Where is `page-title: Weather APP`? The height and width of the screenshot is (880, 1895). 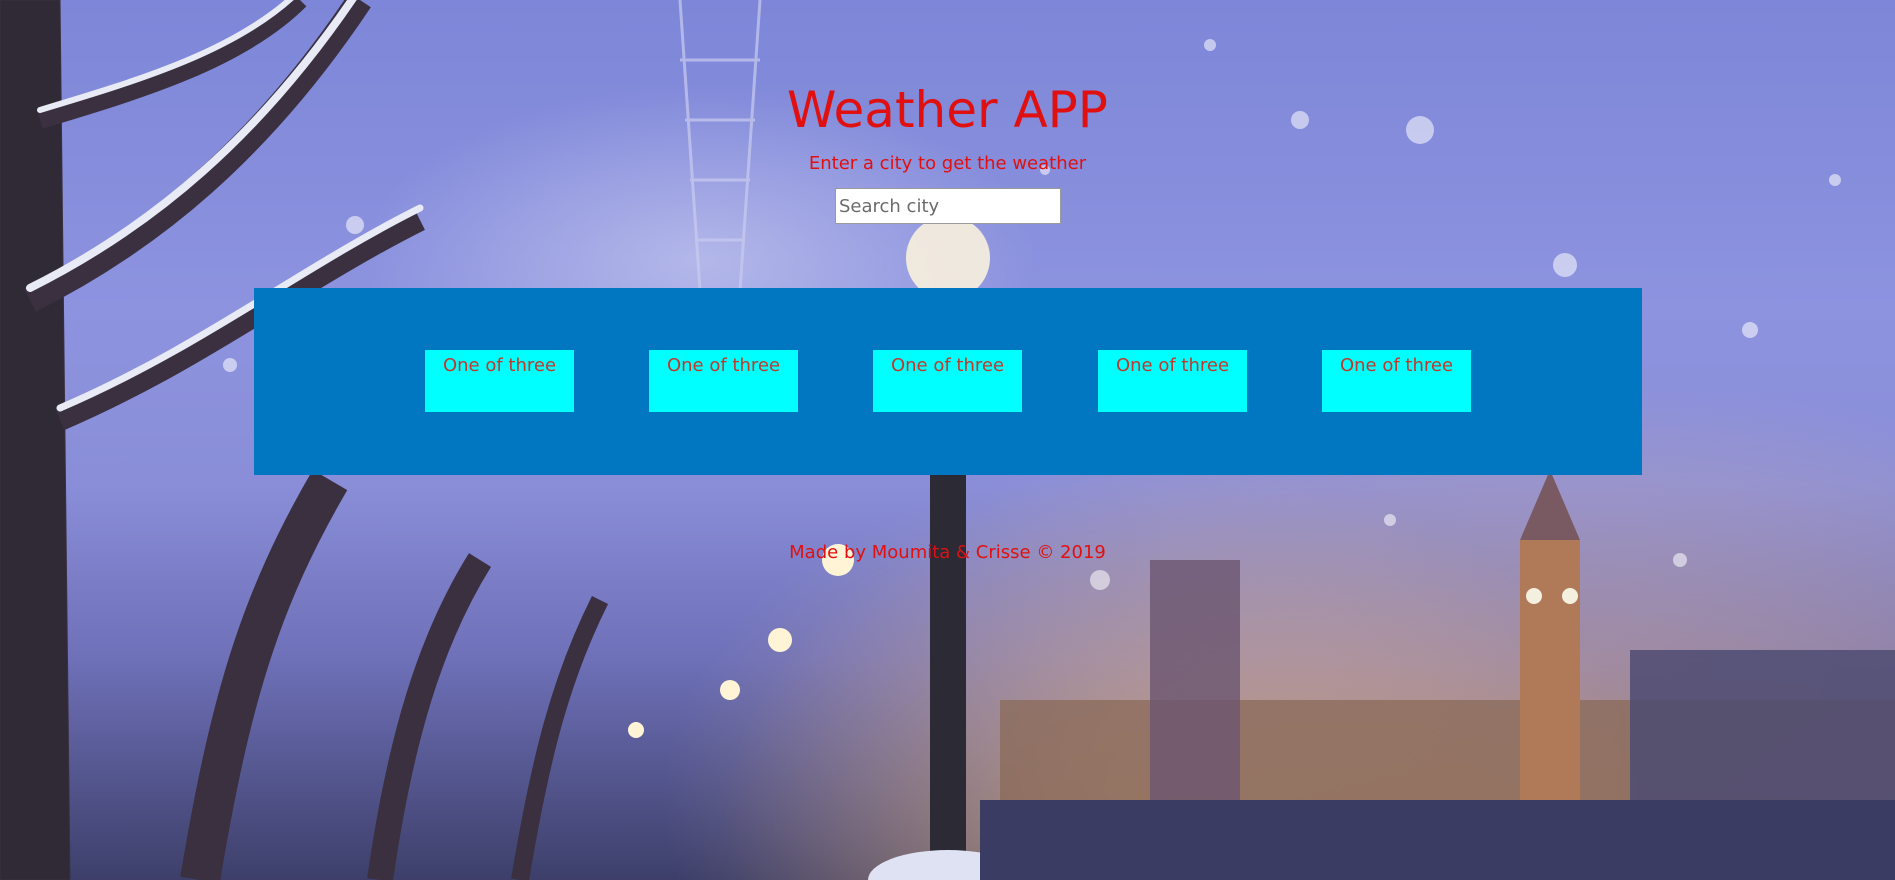
page-title: Weather APP is located at coordinates (947, 110).